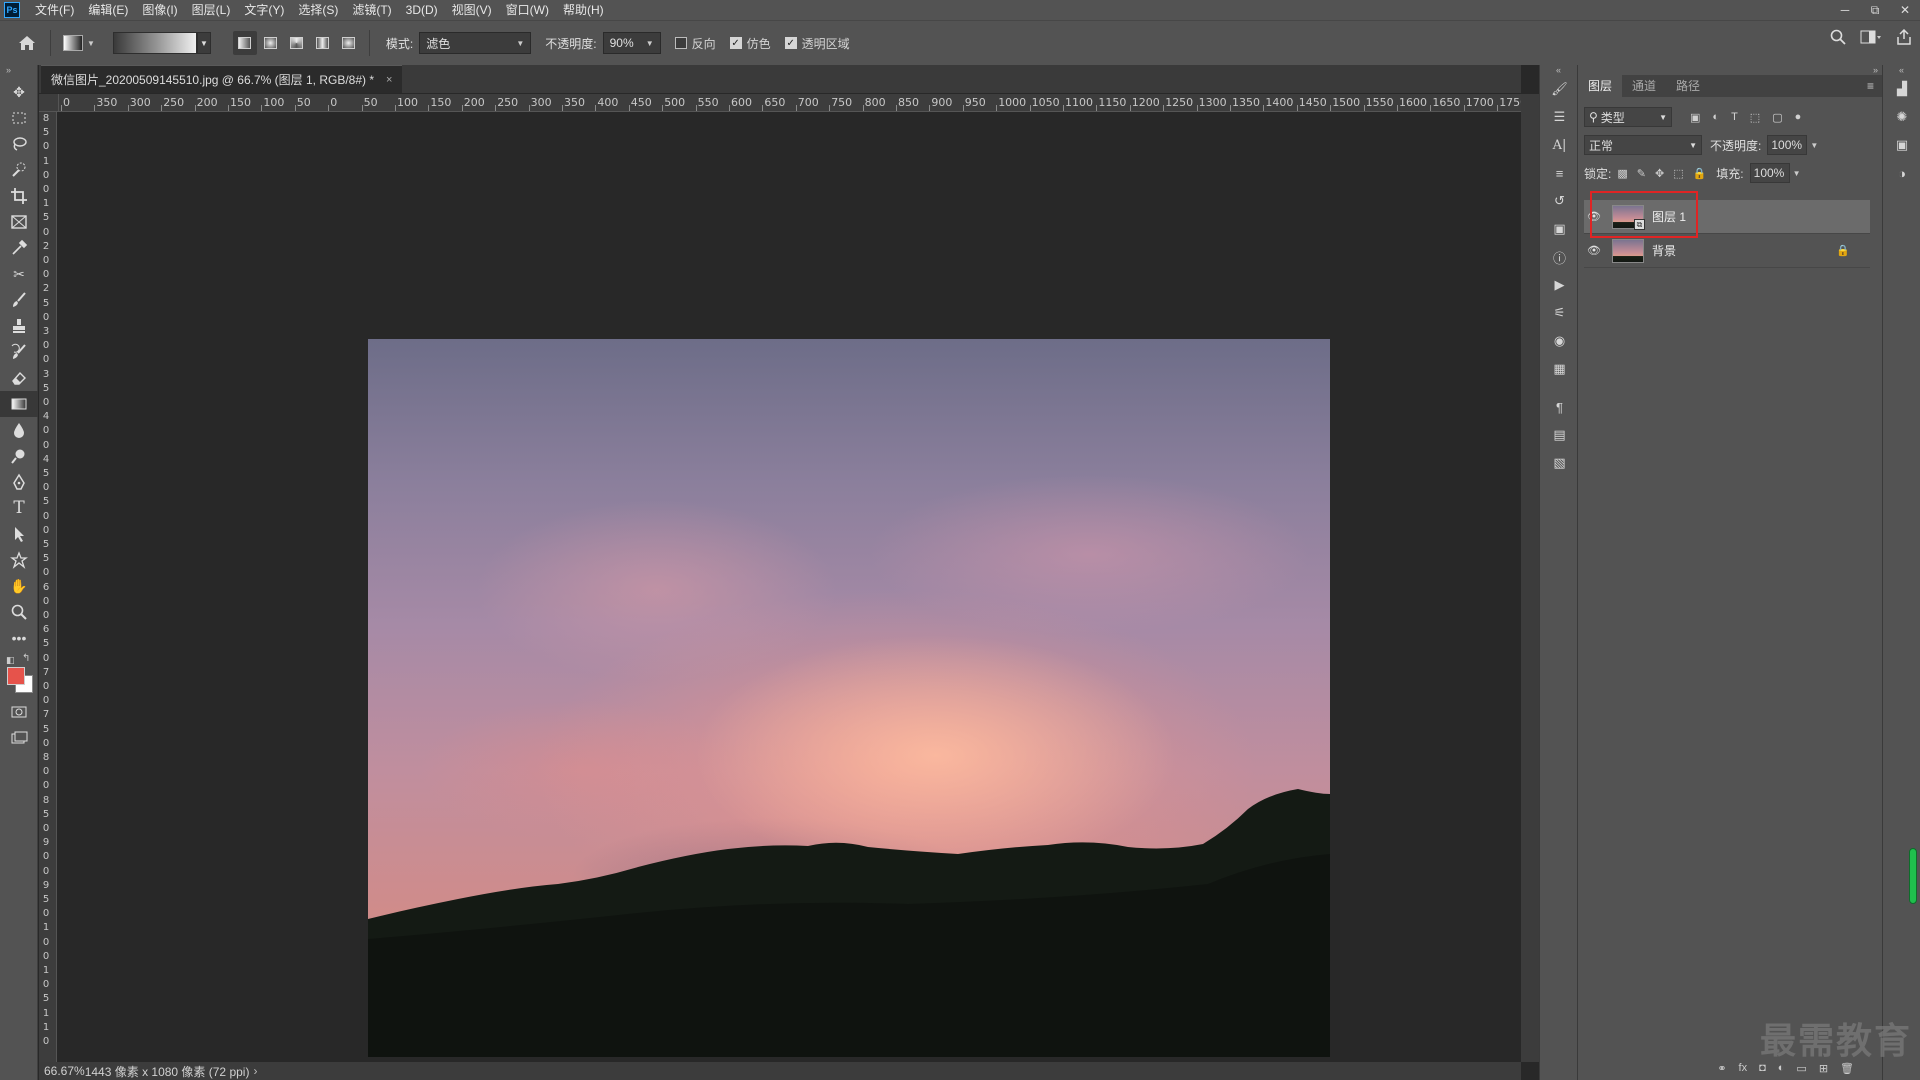 The width and height of the screenshot is (1920, 1080). What do you see at coordinates (1559, 229) in the screenshot?
I see `libraries-icon: ▣` at bounding box center [1559, 229].